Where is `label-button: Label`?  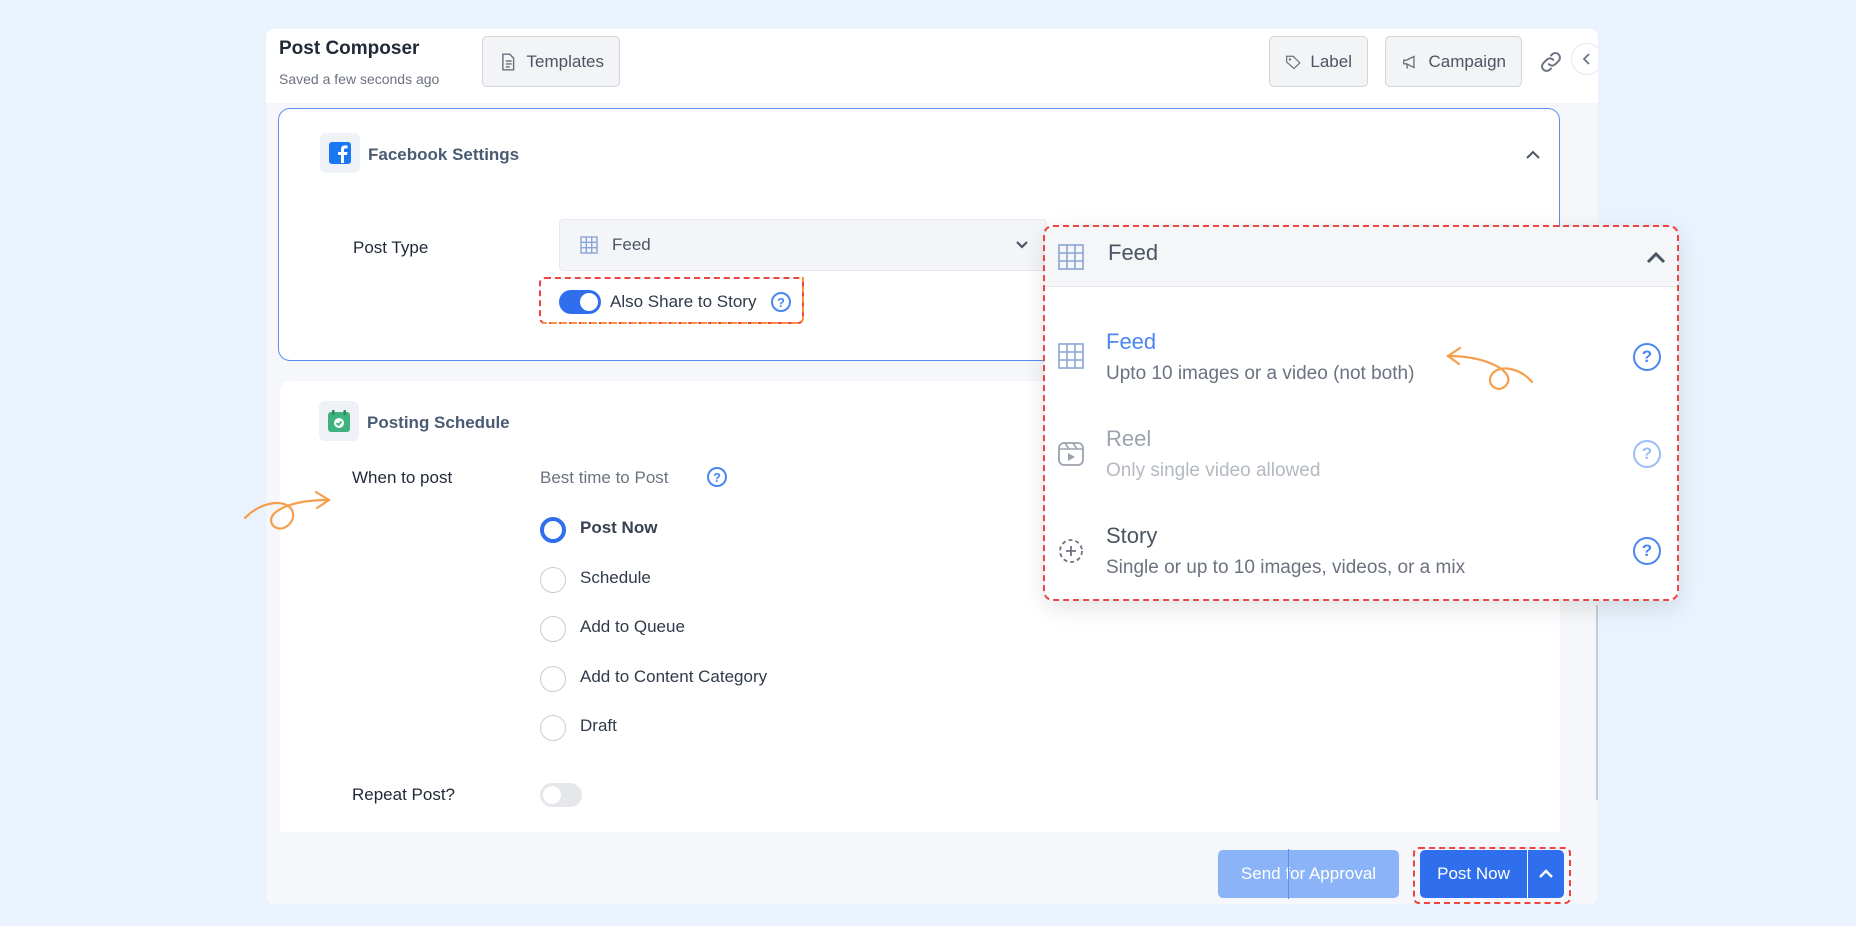
label-button: Label is located at coordinates (1318, 61).